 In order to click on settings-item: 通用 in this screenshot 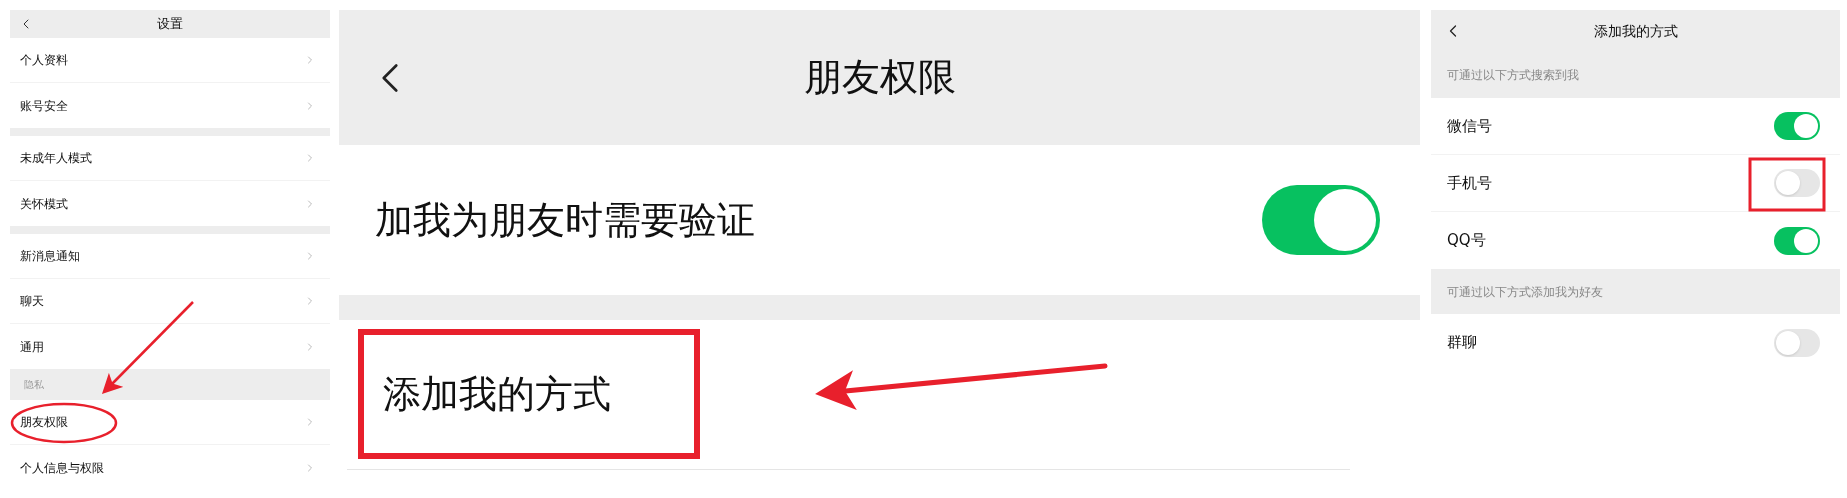, I will do `click(170, 346)`.